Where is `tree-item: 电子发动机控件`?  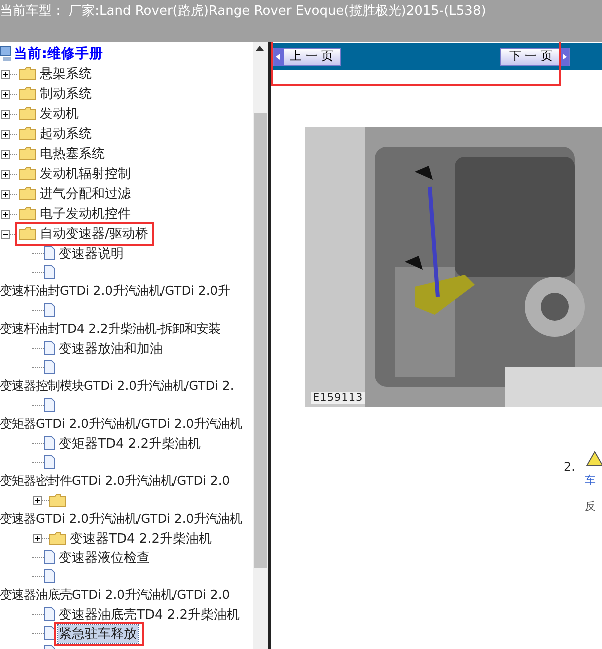 tree-item: 电子发动机控件 is located at coordinates (85, 214).